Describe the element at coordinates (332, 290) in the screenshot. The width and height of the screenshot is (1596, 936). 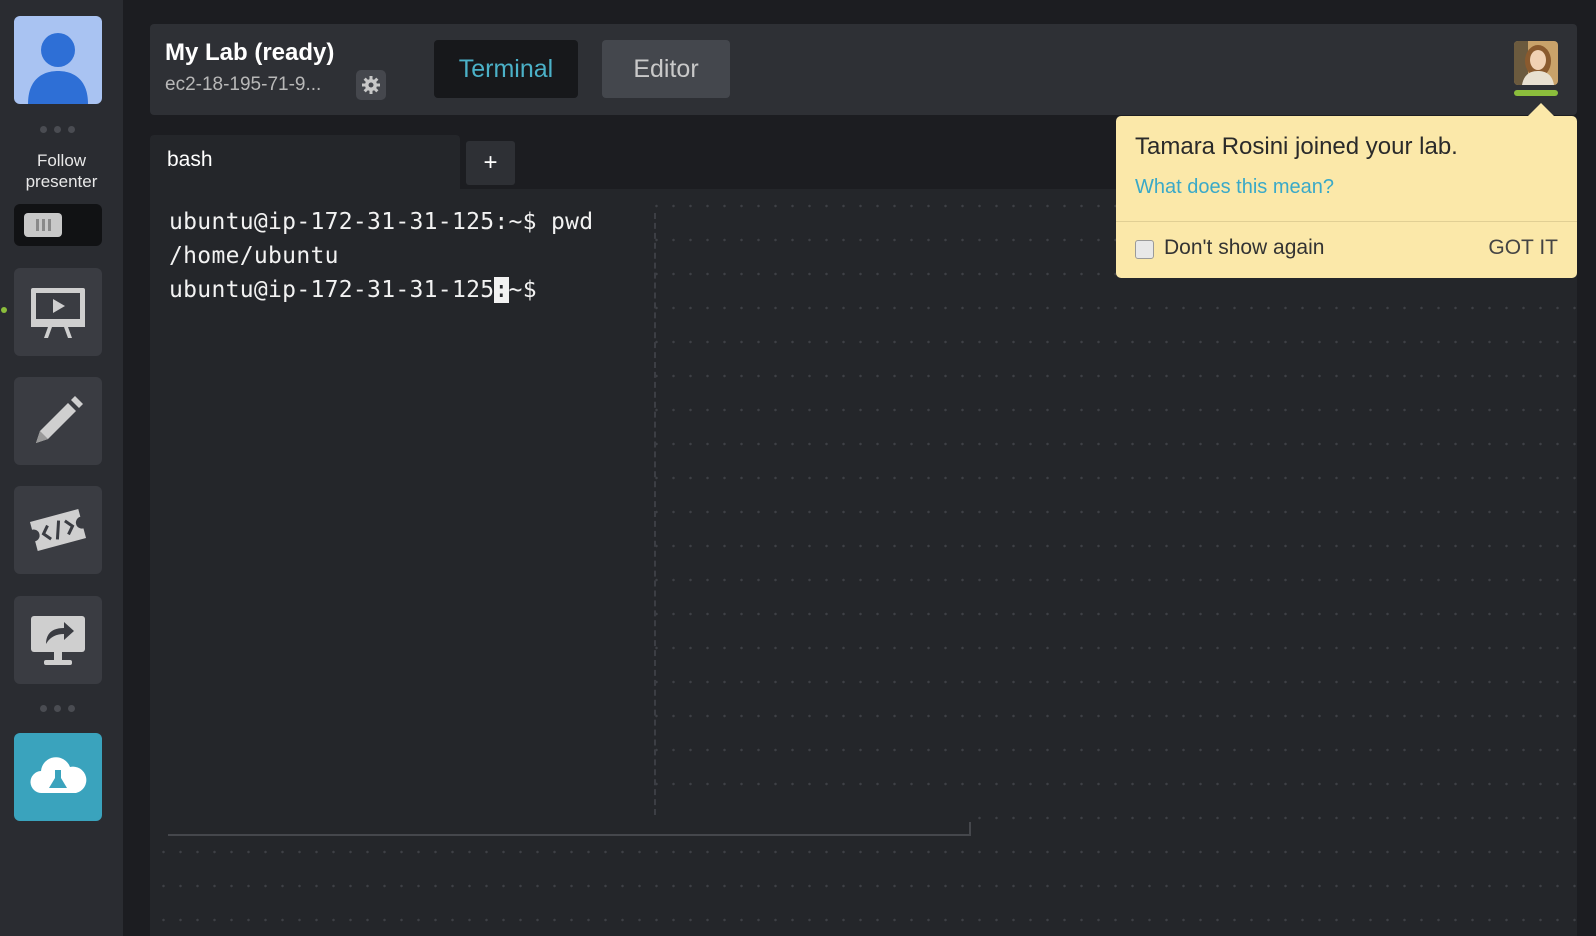
I see `prompt-text: ubuntu@ip-172-31-31-125` at that location.